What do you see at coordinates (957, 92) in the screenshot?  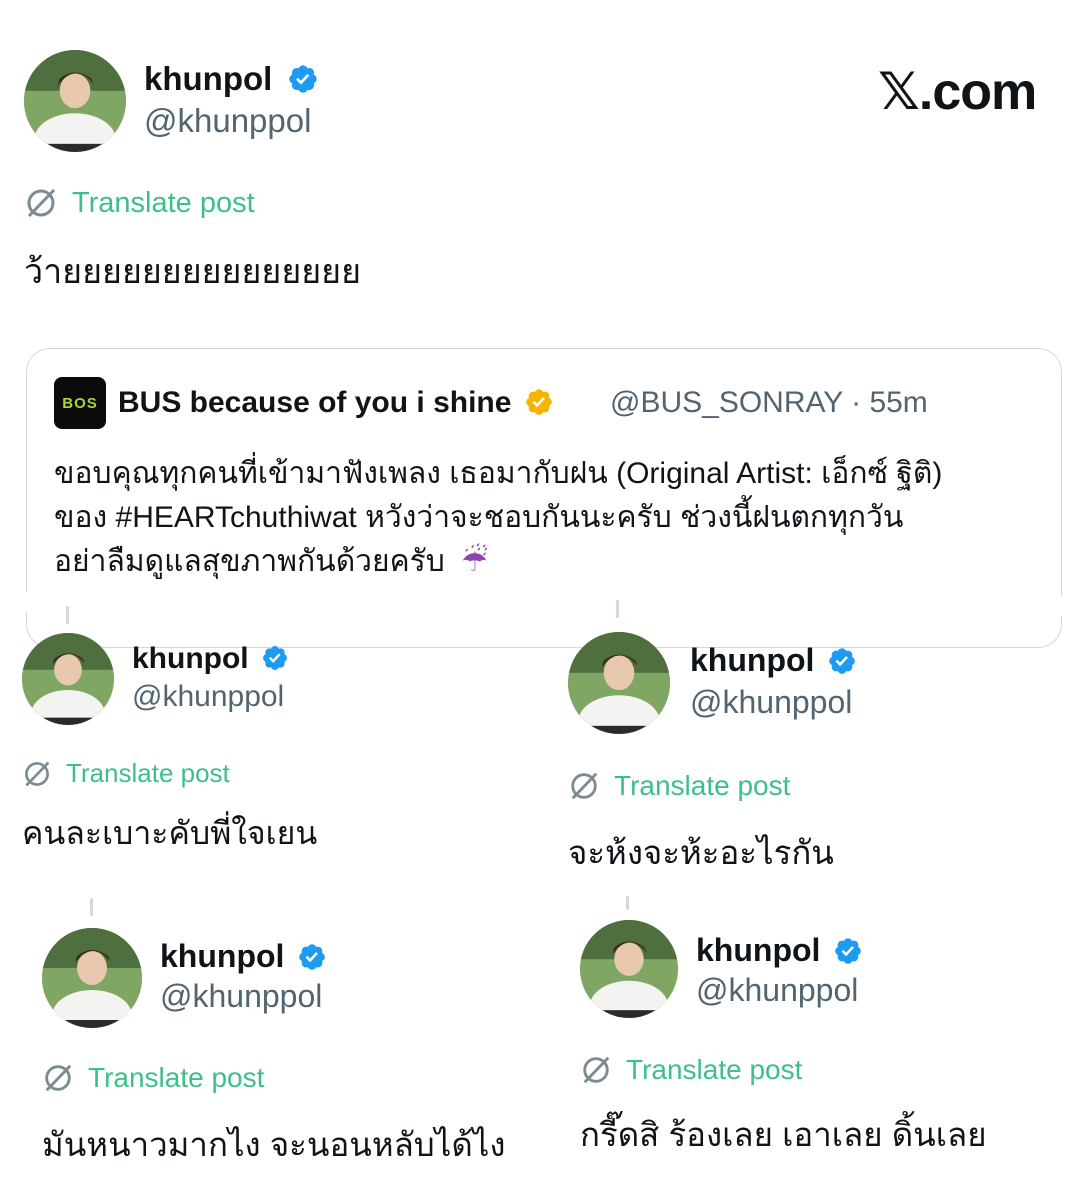 I see `watermark-logo: 𝕏.com` at bounding box center [957, 92].